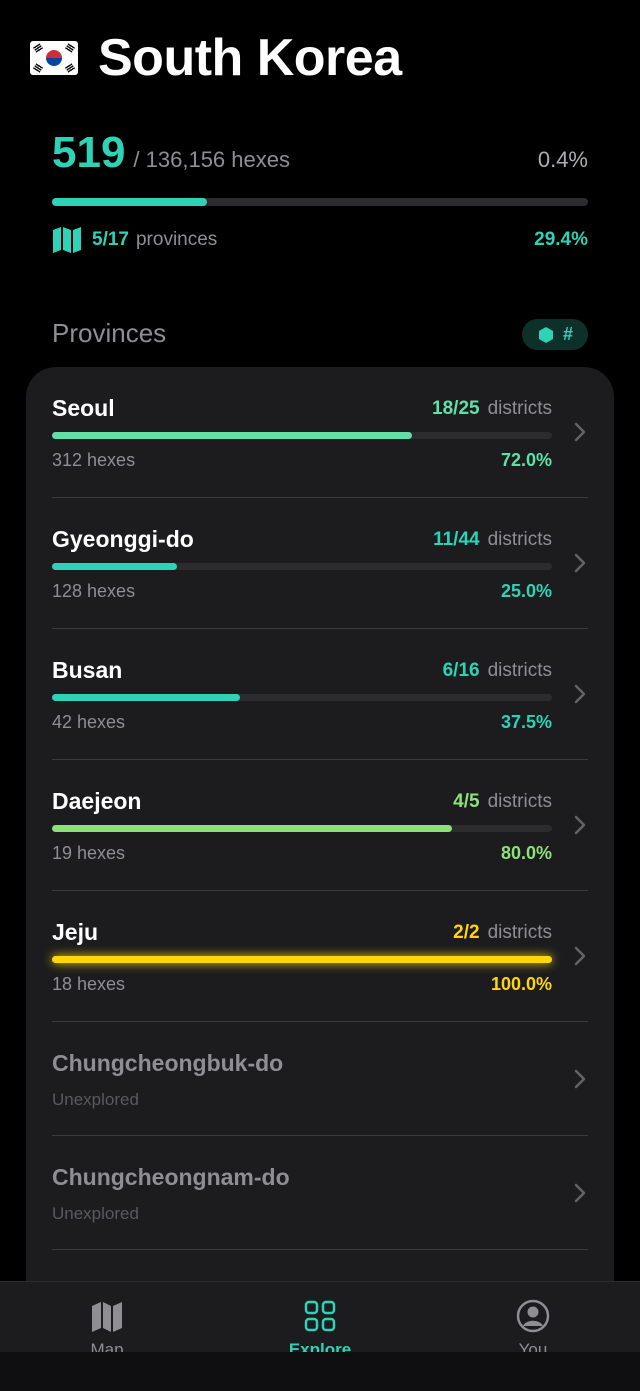 The image size is (640, 1391). I want to click on provinces-summary: 5/17 provinces 29.4%, so click(320, 240).